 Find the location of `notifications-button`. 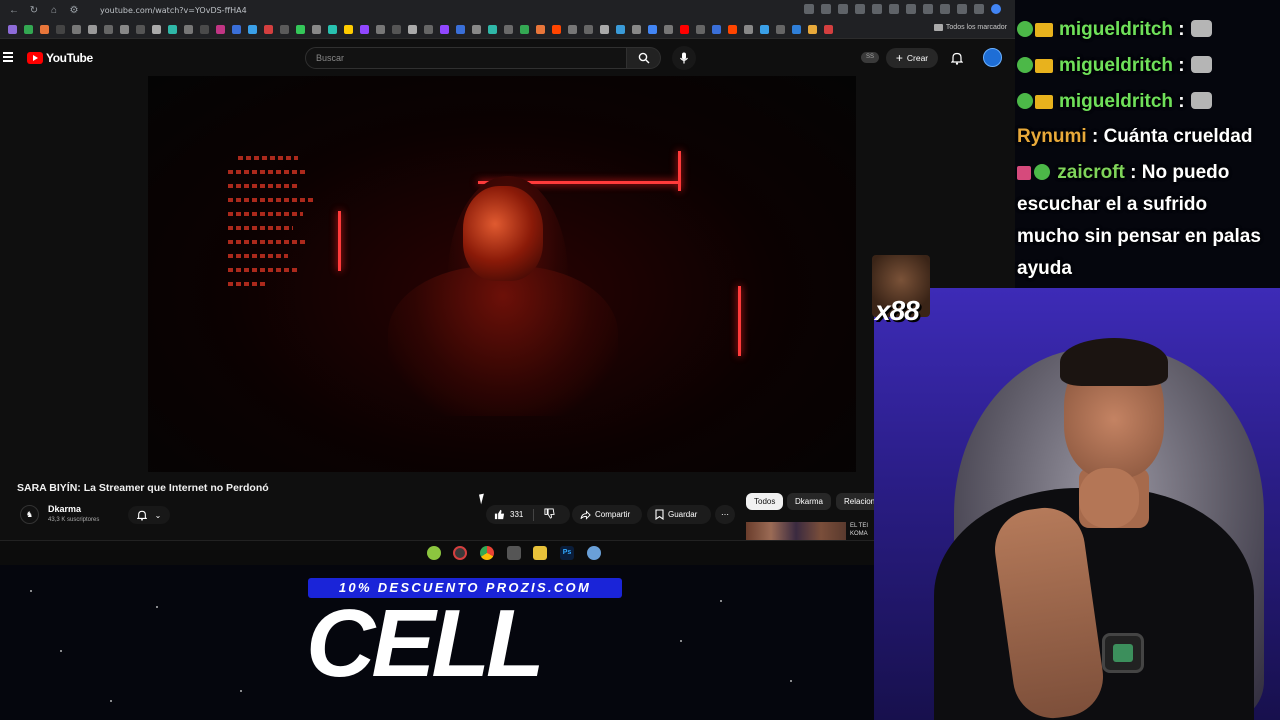

notifications-button is located at coordinates (957, 58).